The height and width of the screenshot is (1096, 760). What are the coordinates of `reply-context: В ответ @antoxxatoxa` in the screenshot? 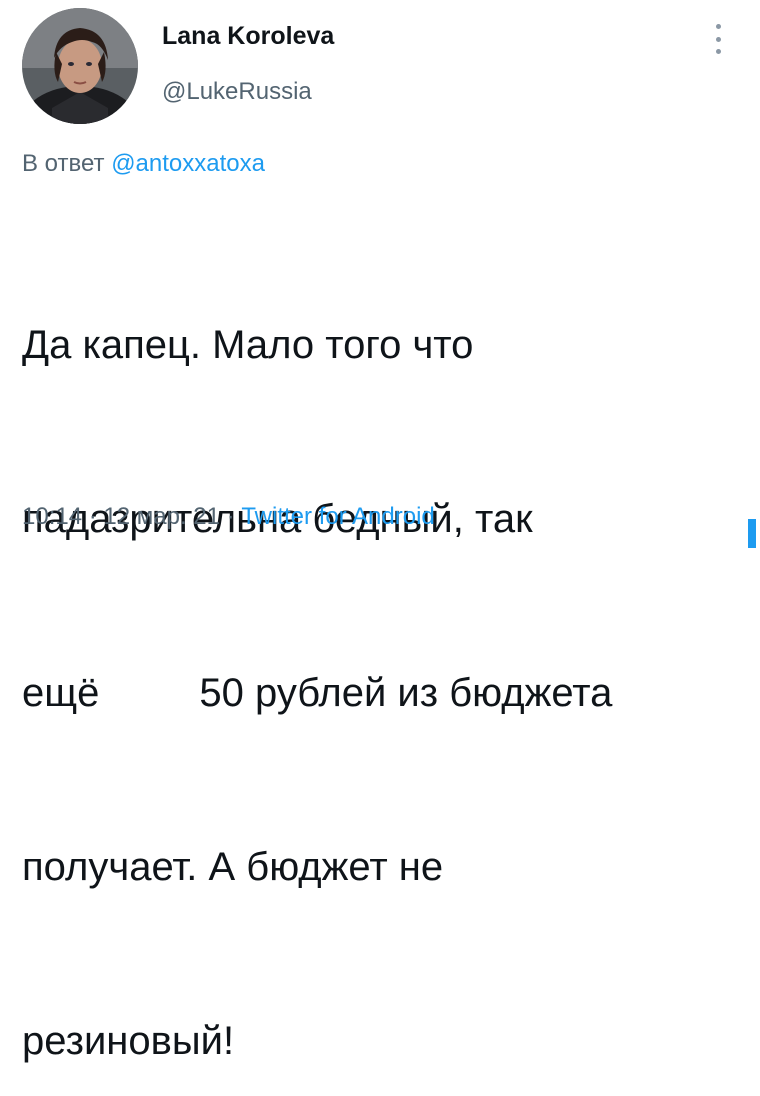 It's located at (143, 164).